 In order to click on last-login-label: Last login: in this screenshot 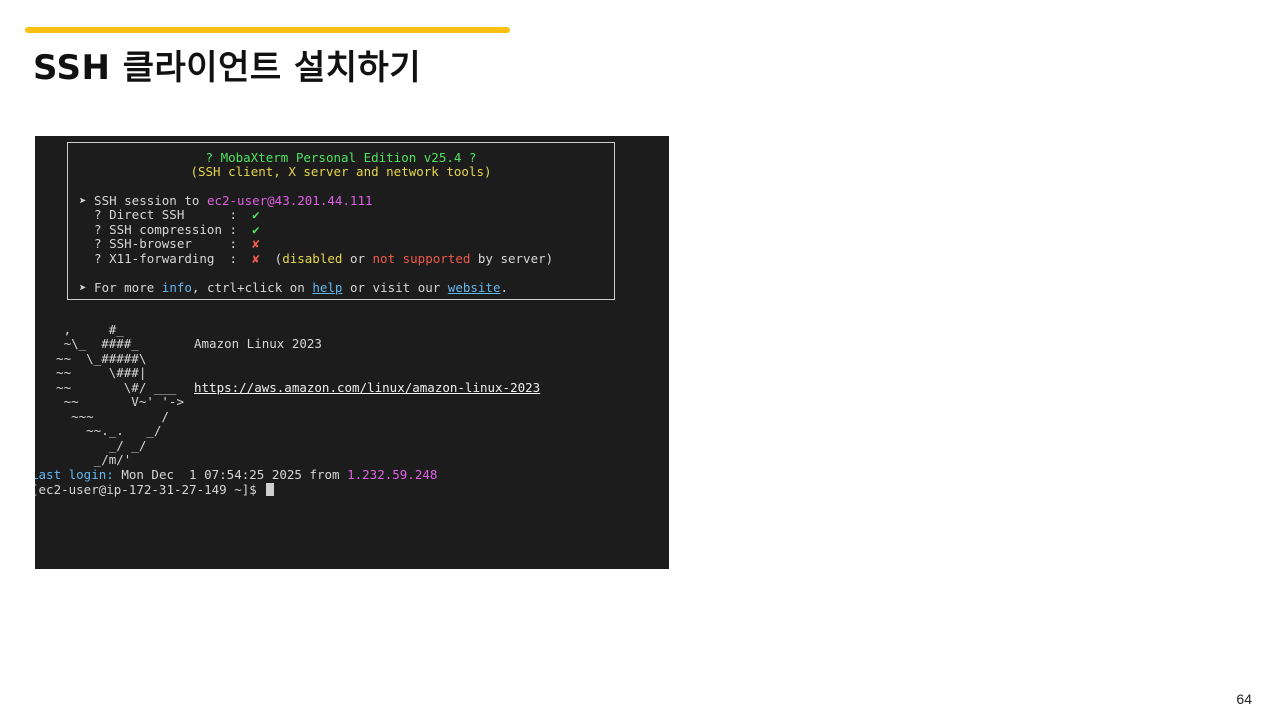, I will do `click(74, 474)`.